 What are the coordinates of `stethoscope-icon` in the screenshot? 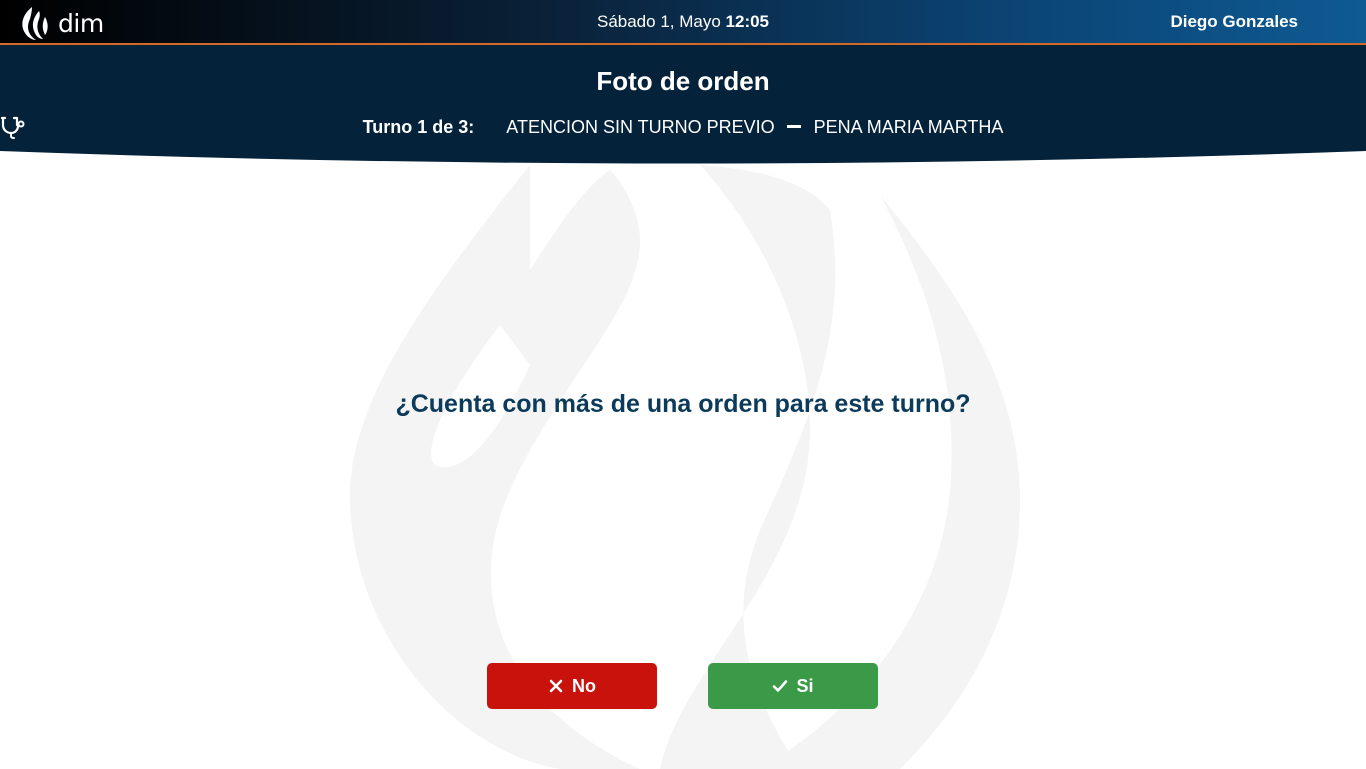 It's located at (12, 127).